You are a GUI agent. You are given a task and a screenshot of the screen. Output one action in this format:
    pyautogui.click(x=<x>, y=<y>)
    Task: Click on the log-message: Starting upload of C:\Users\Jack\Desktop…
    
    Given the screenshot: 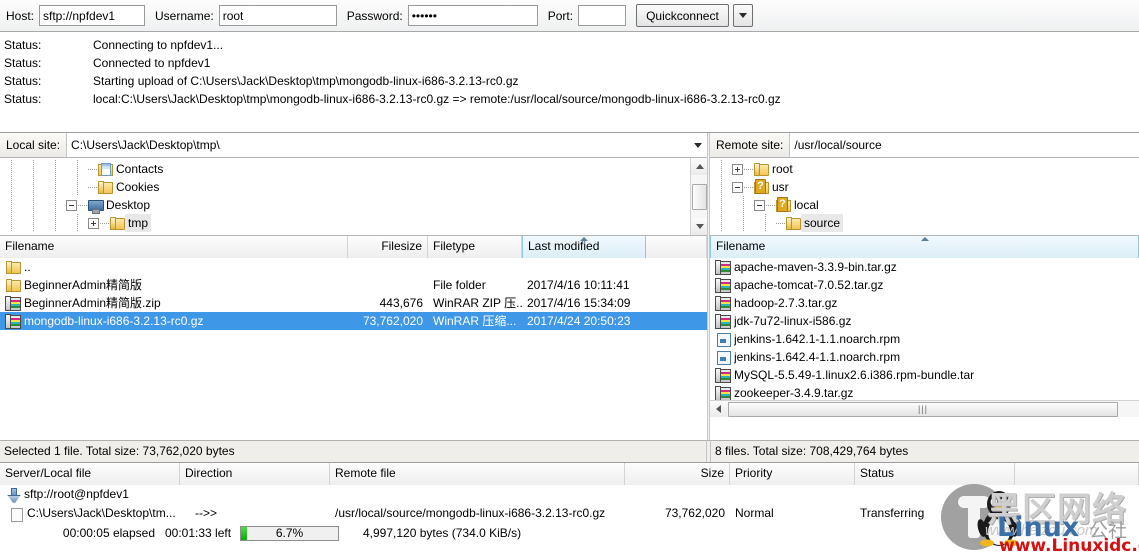 What is the action you would take?
    pyautogui.click(x=306, y=81)
    